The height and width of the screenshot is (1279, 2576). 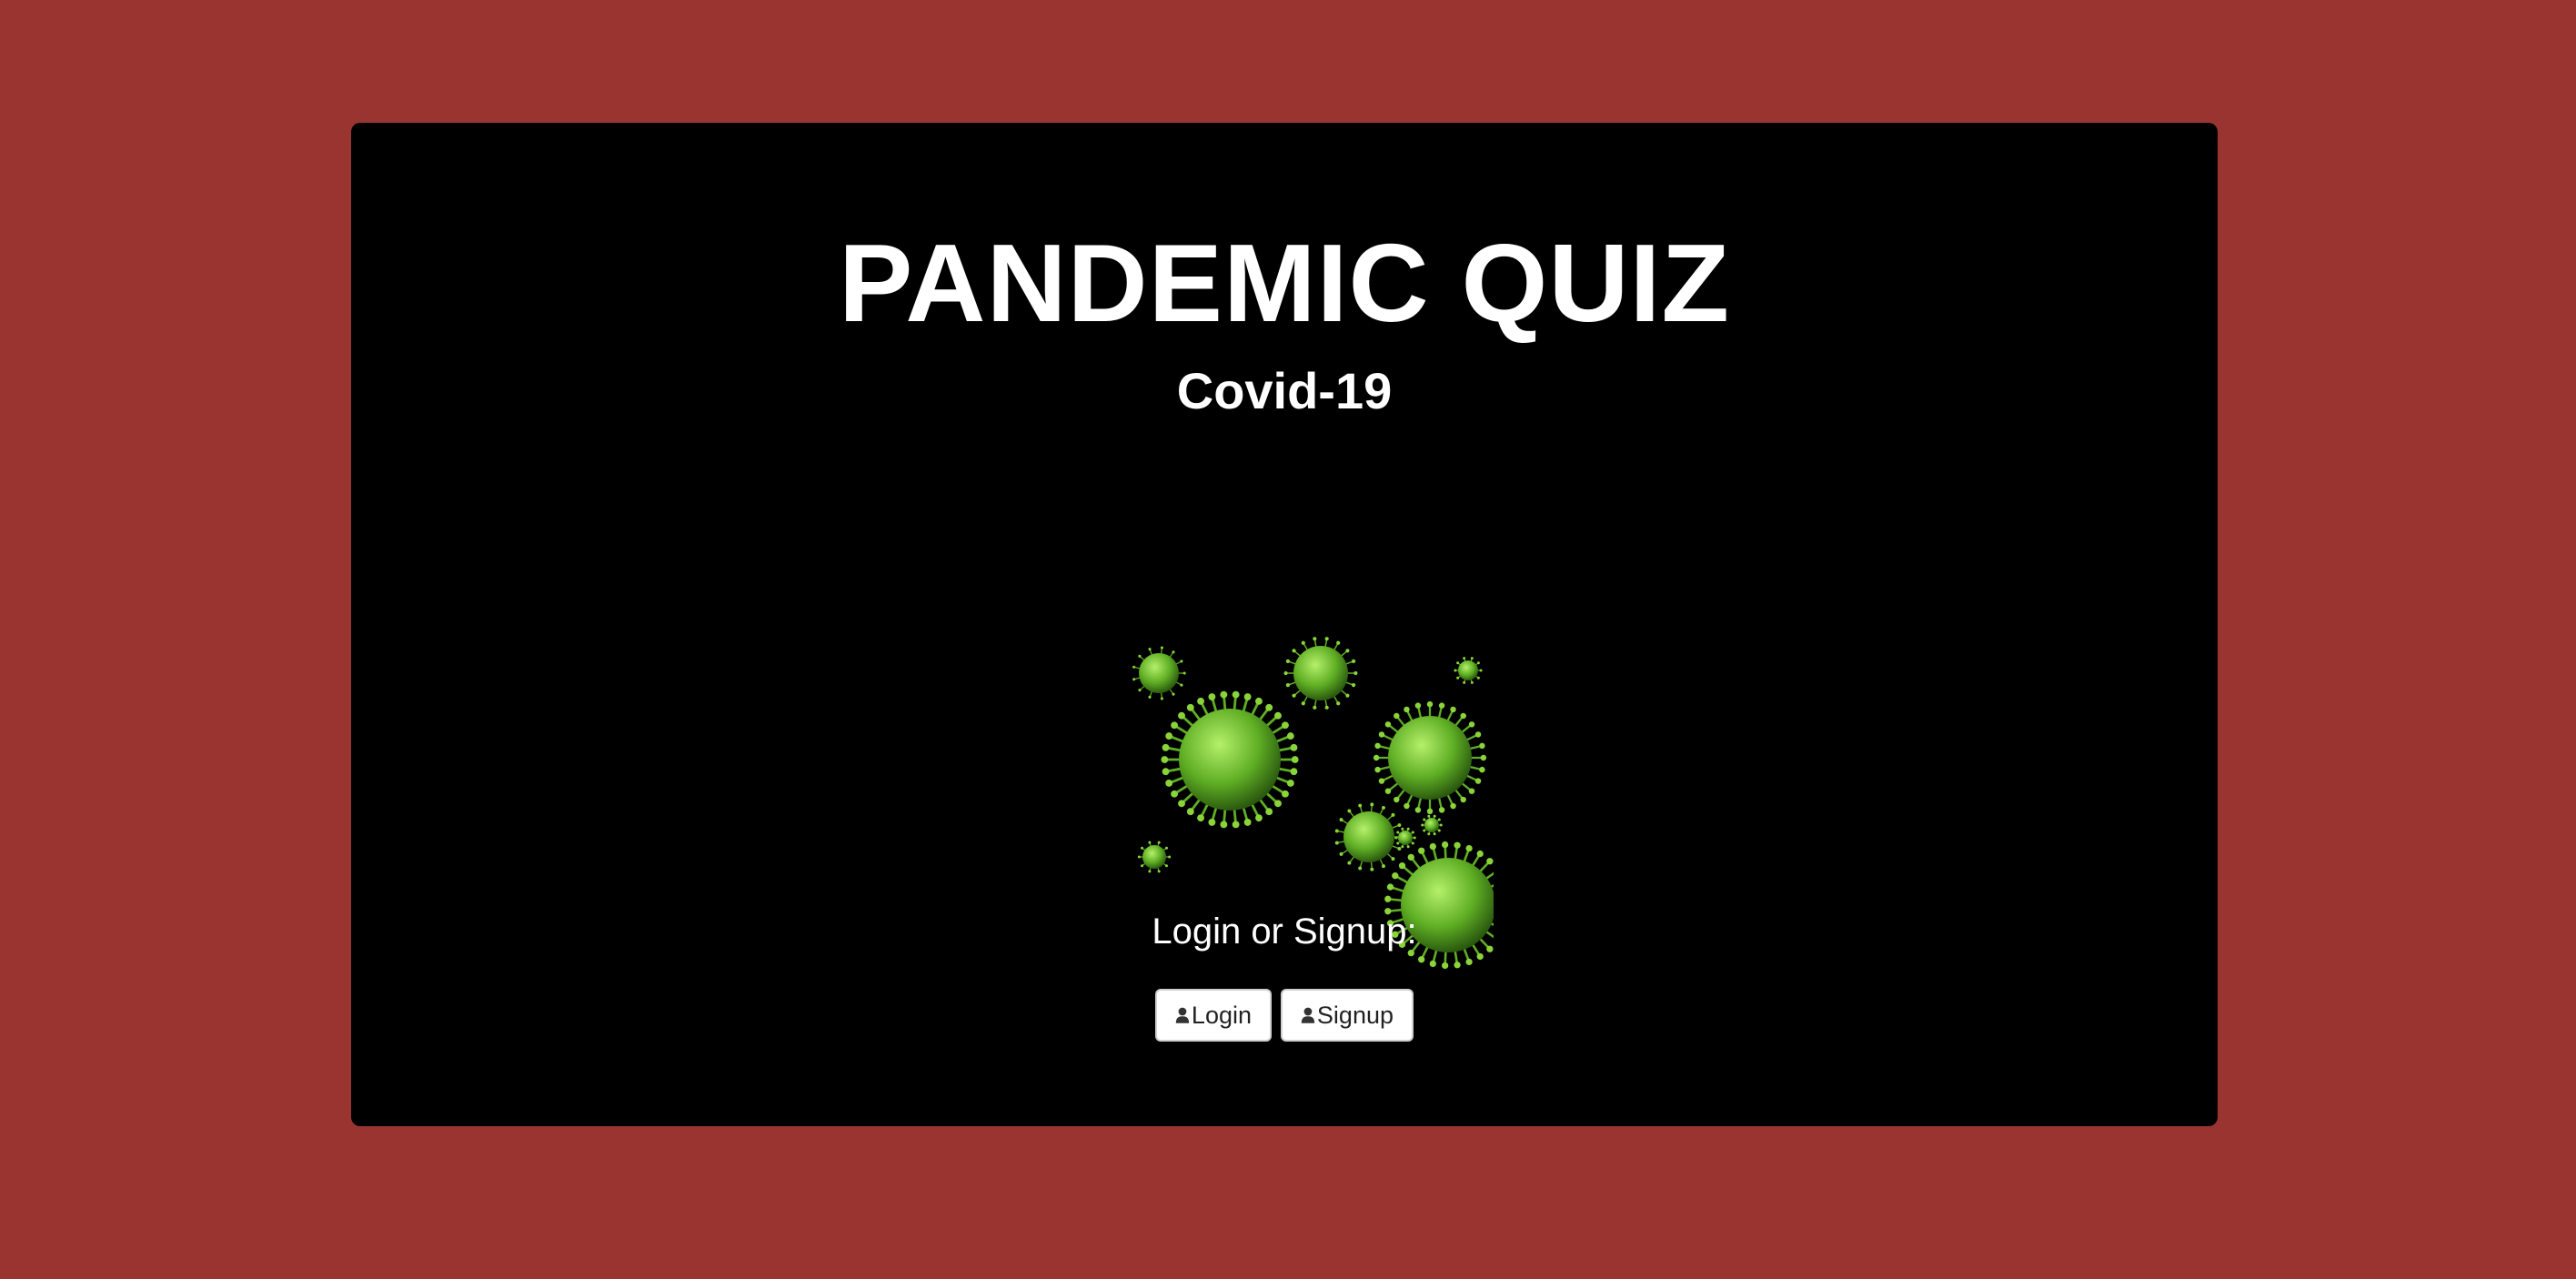 What do you see at coordinates (1284, 391) in the screenshot?
I see `page-subtitle: Covid-19` at bounding box center [1284, 391].